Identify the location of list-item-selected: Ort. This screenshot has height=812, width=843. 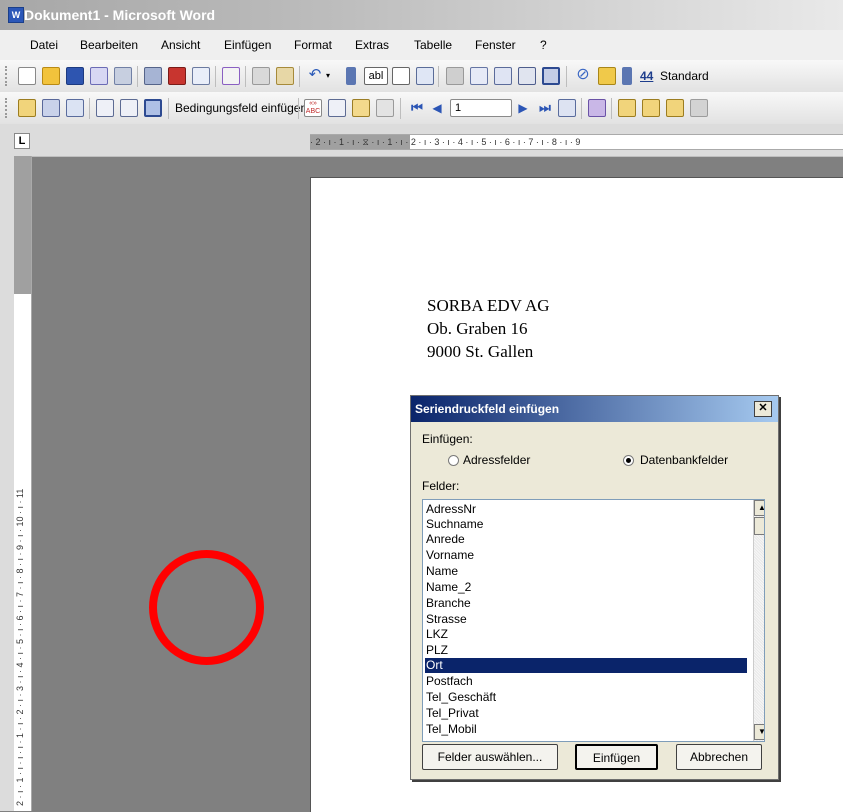
(586, 665).